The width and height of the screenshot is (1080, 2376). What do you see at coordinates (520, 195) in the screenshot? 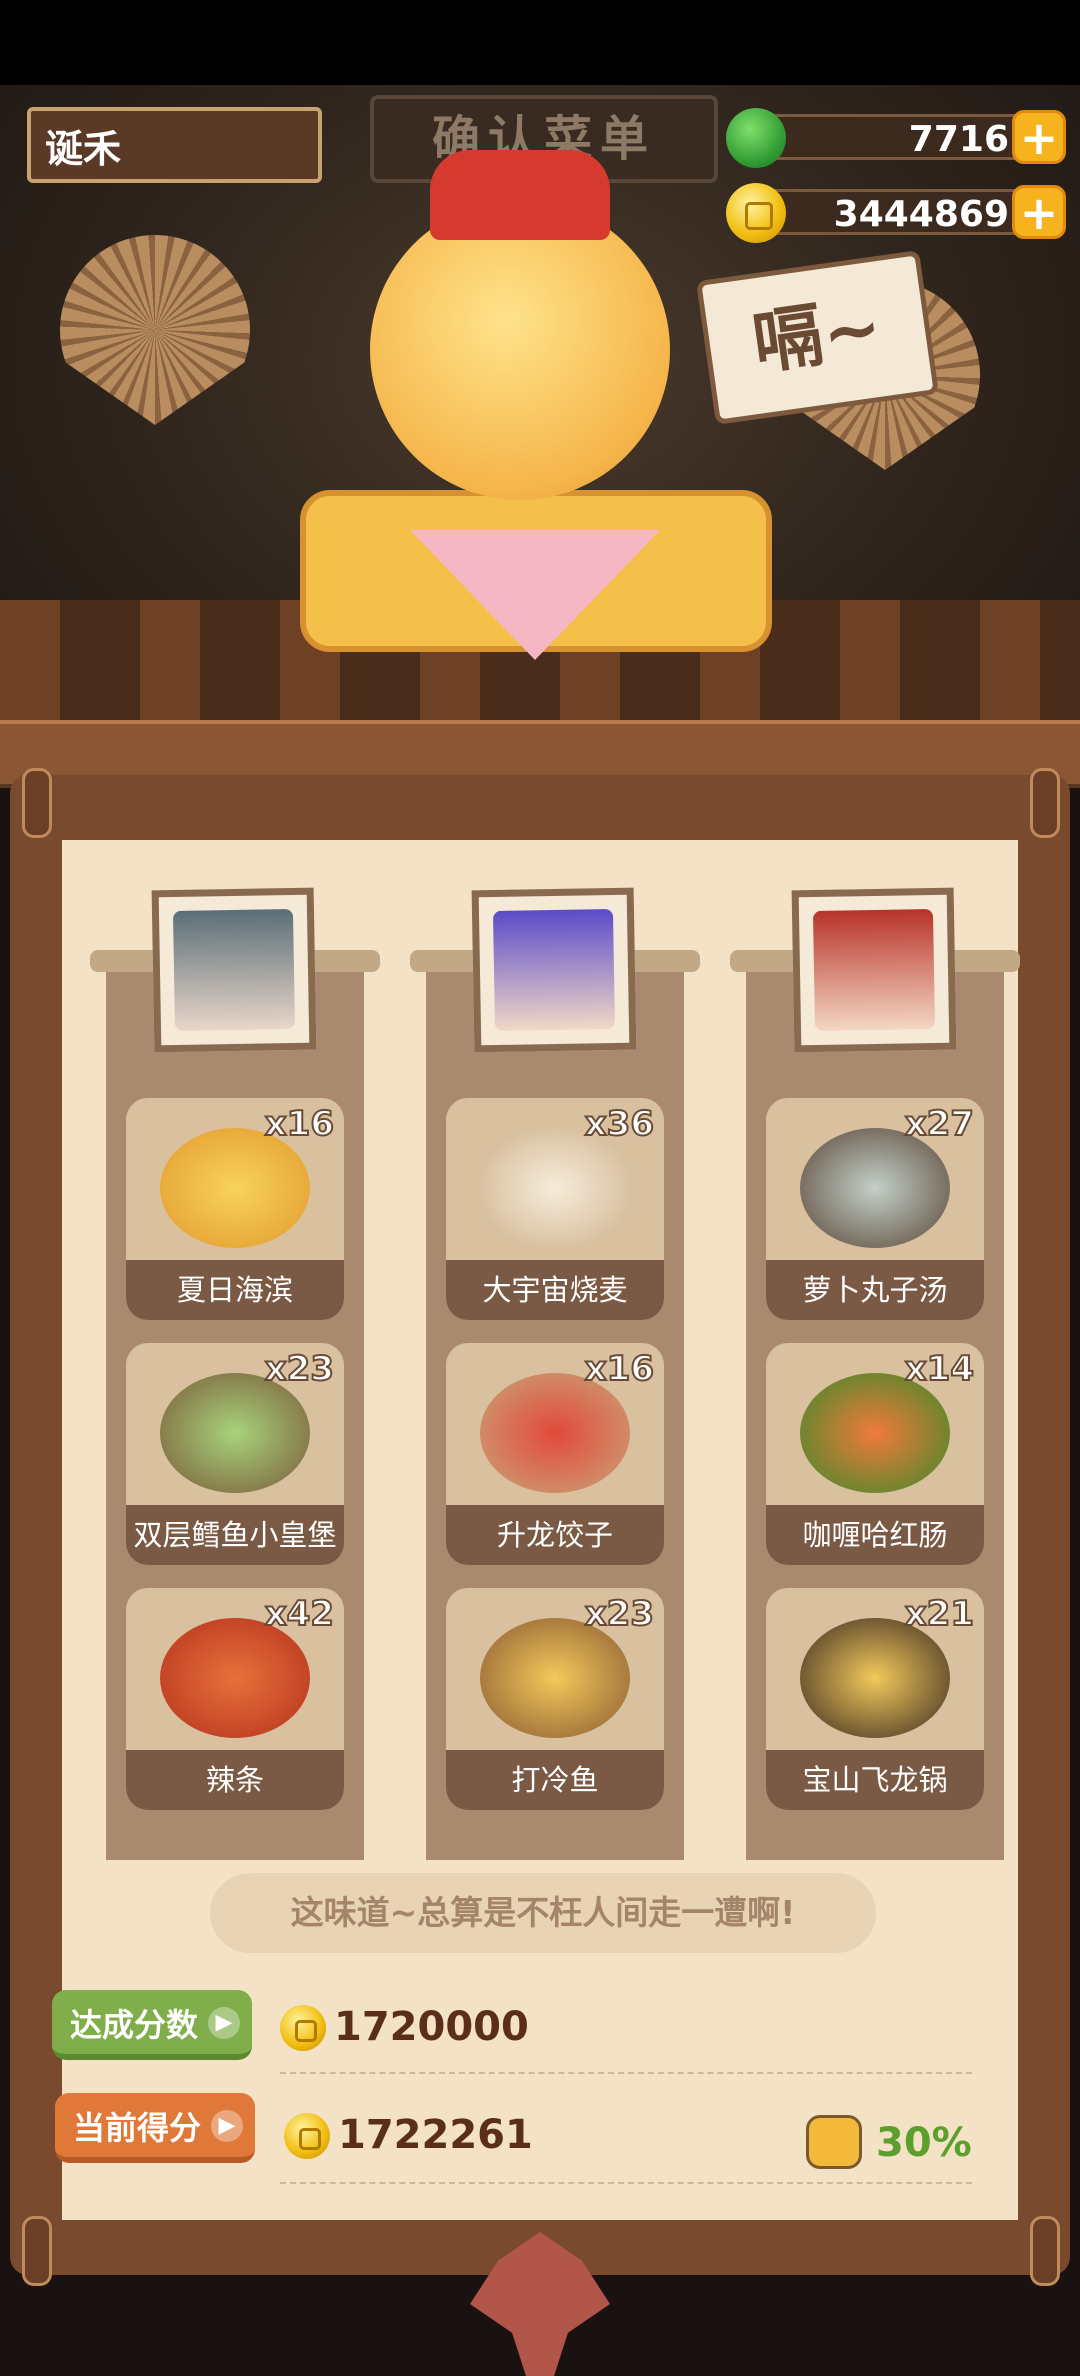
I see `mascot-hat` at bounding box center [520, 195].